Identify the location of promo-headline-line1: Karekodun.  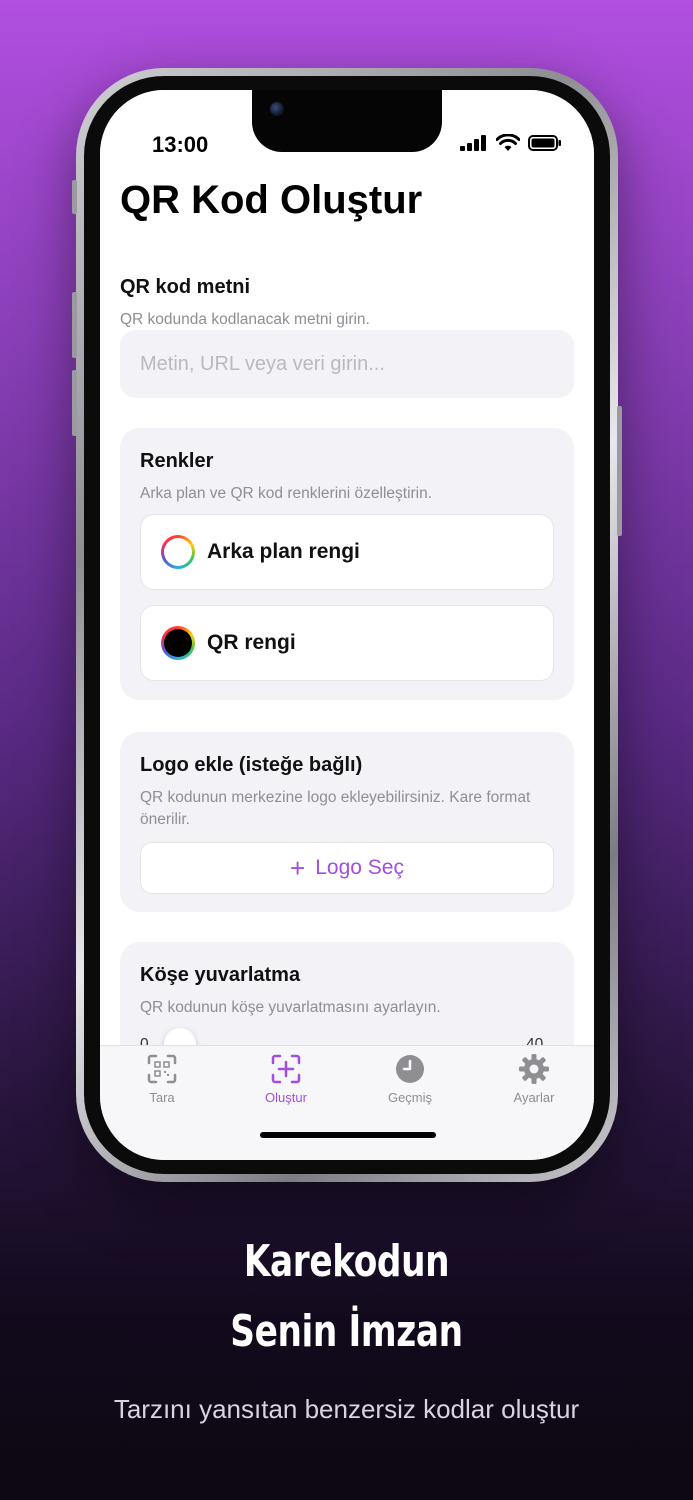
(346, 1261).